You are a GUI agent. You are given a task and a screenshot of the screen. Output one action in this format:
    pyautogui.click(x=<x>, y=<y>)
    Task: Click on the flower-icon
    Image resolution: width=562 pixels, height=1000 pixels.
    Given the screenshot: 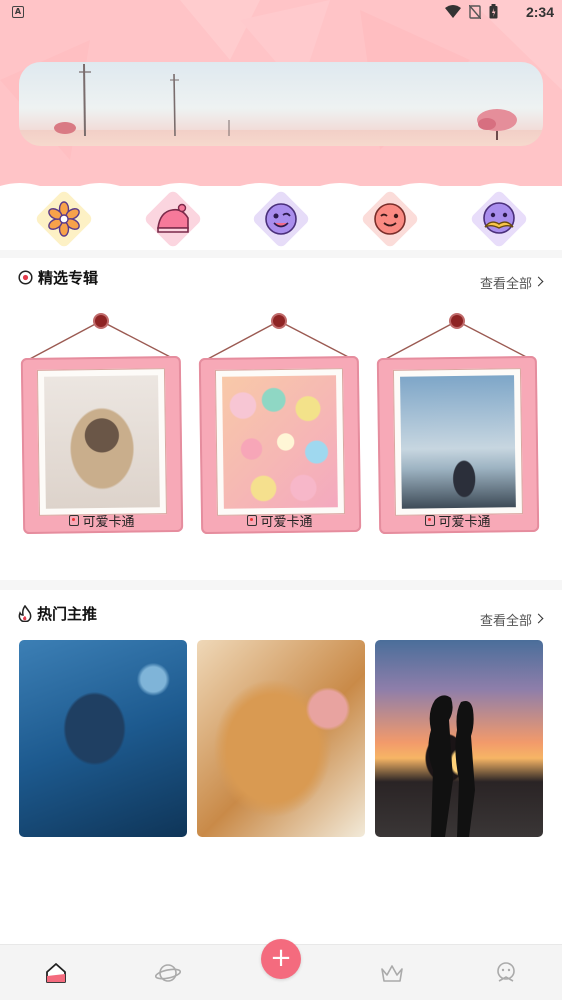 What is the action you would take?
    pyautogui.click(x=64, y=219)
    